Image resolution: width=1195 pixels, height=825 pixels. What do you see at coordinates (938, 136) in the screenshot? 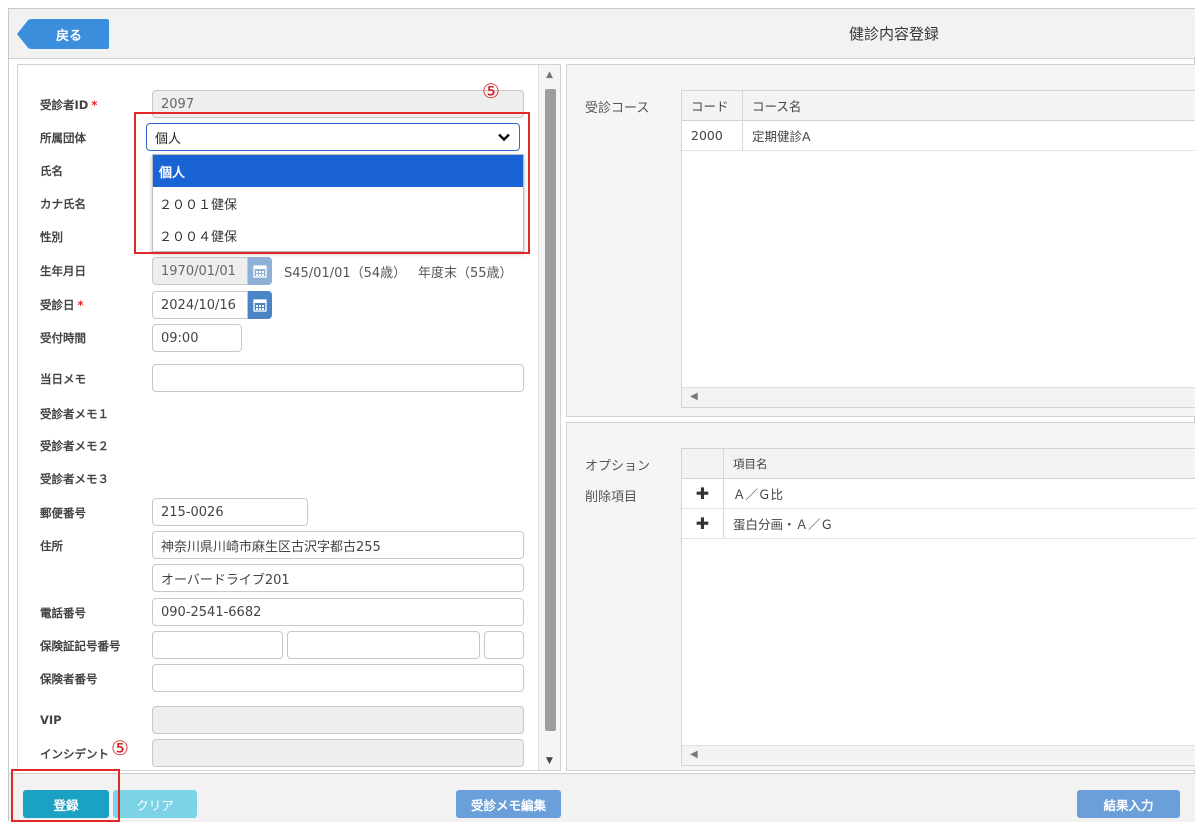
I see `table-row: 2000 定期健診A` at bounding box center [938, 136].